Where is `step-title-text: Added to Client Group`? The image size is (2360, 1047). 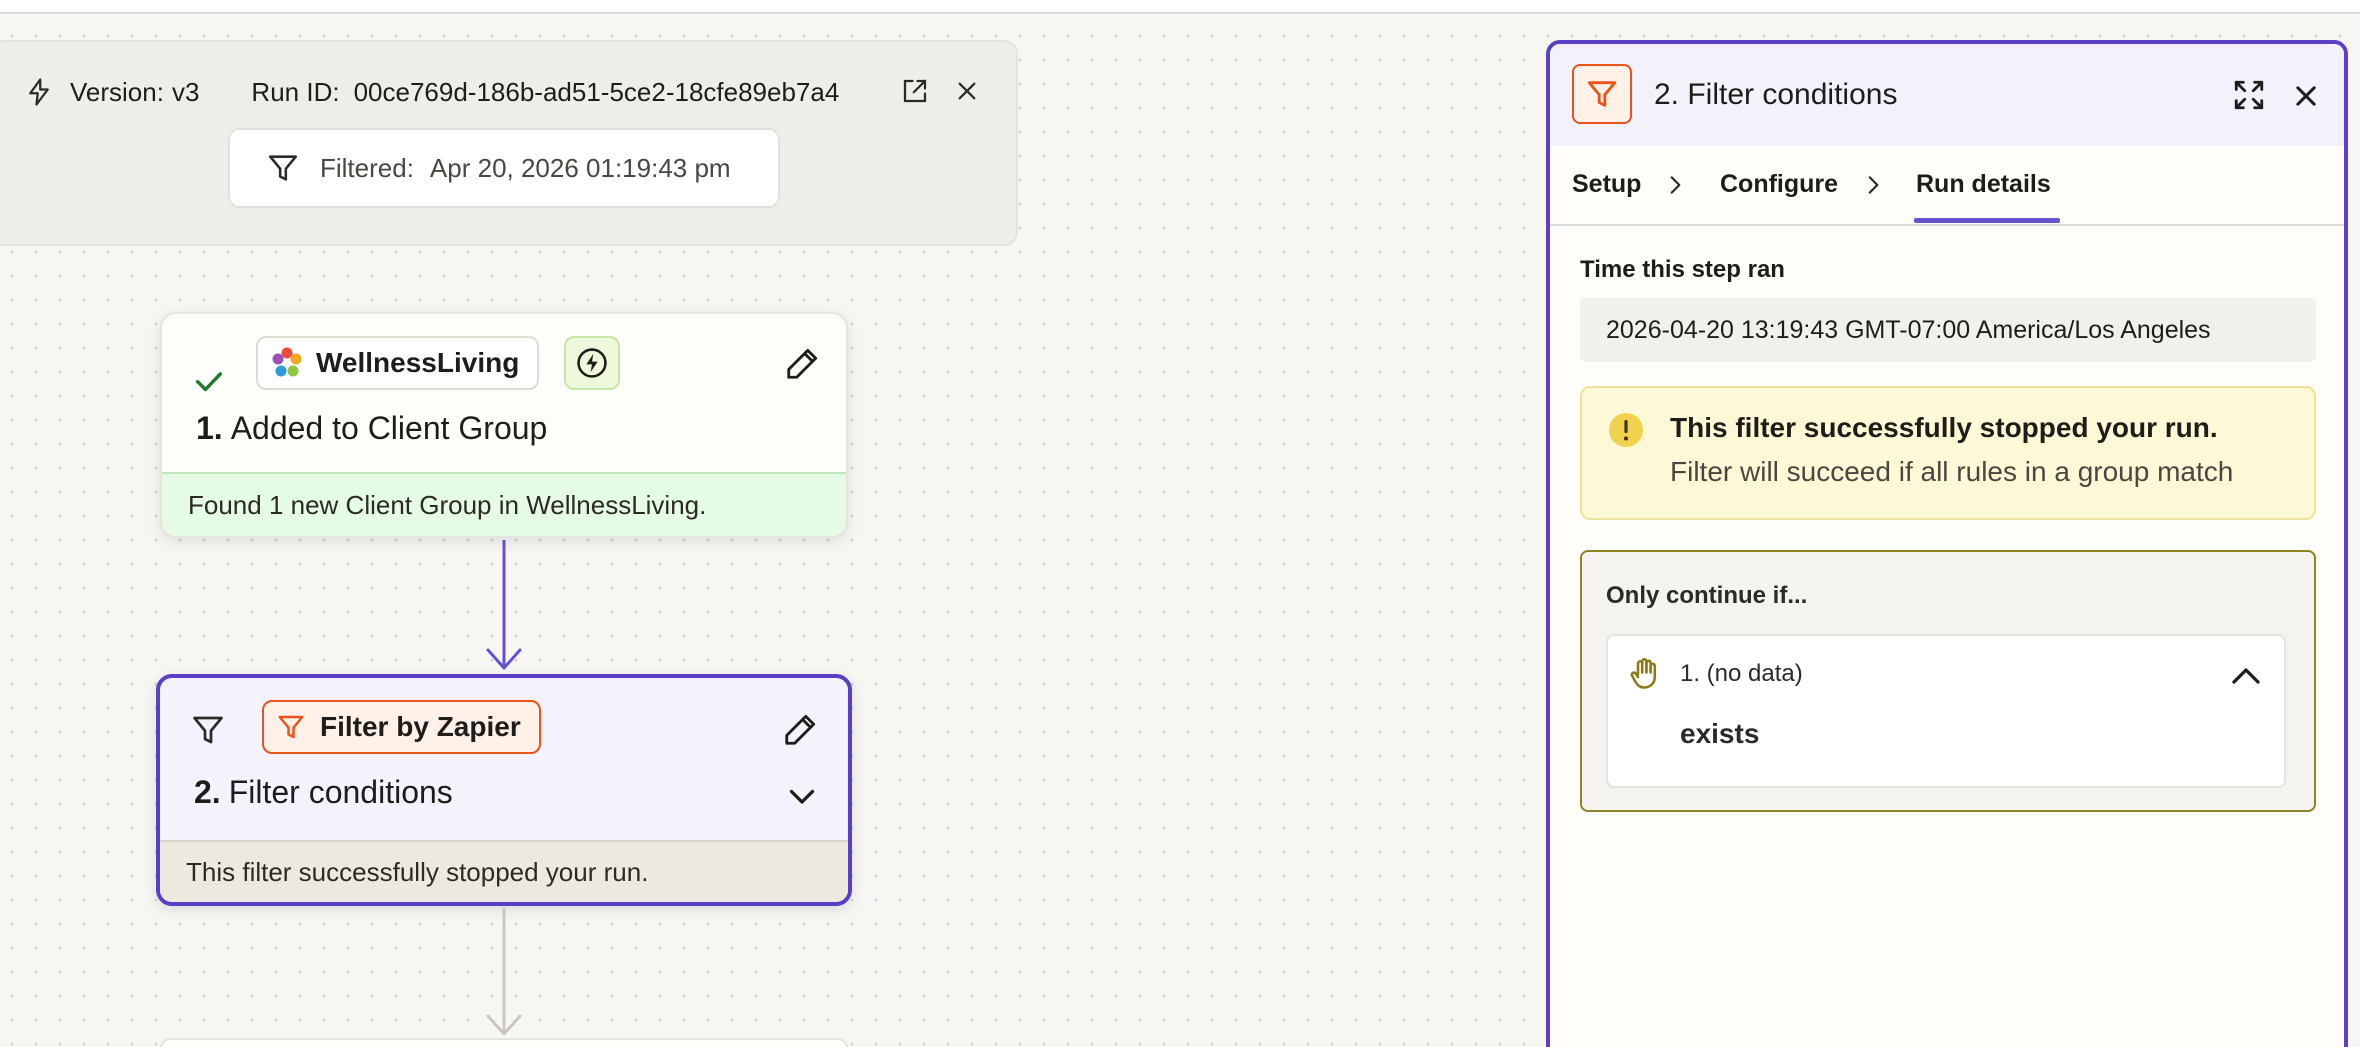
step-title-text: Added to Client Group is located at coordinates (389, 428).